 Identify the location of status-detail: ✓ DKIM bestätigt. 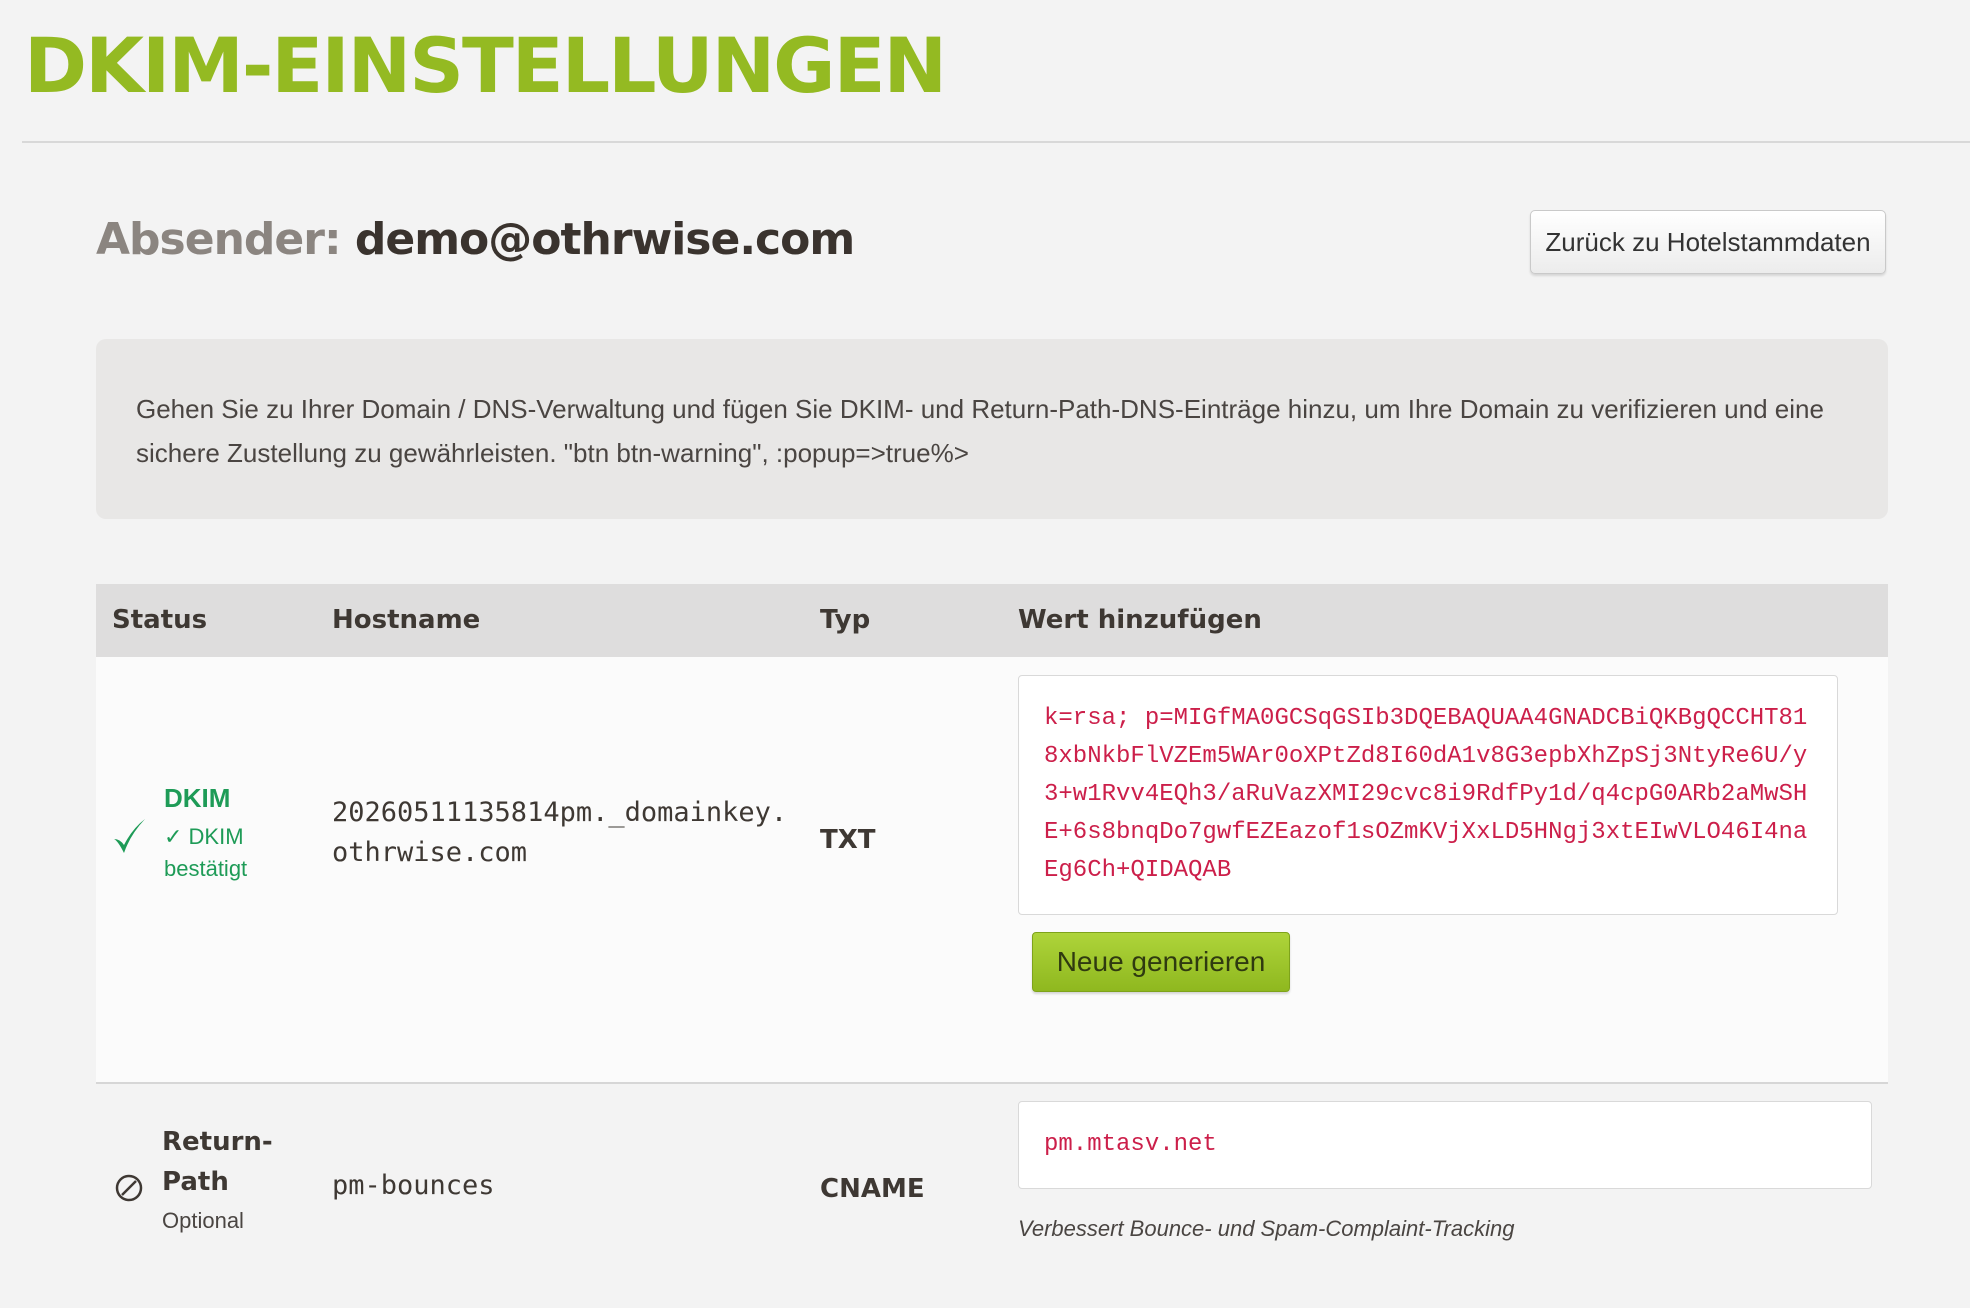
(206, 852).